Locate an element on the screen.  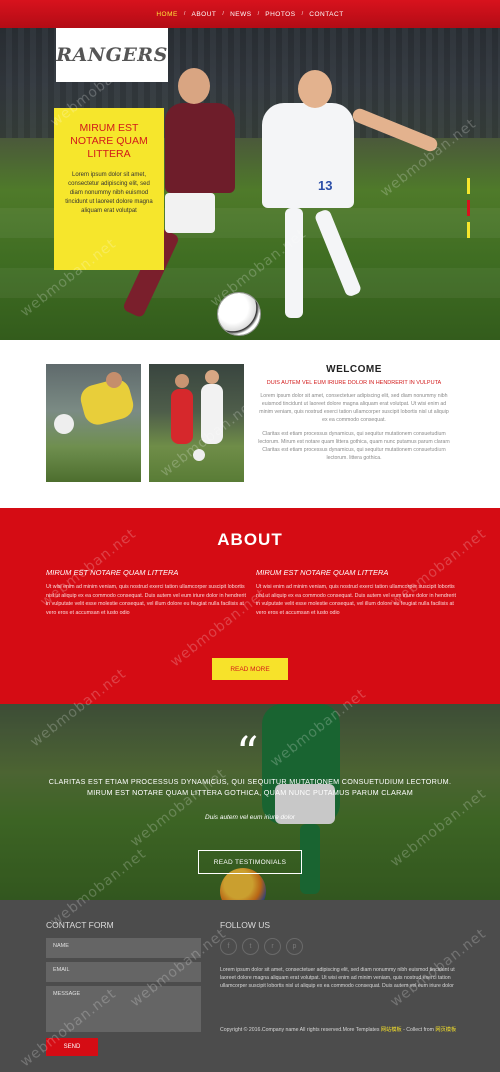
top-nav: HOME / ABOUT / NEWS / PHOTOS / CONTACT is located at coordinates (250, 14).